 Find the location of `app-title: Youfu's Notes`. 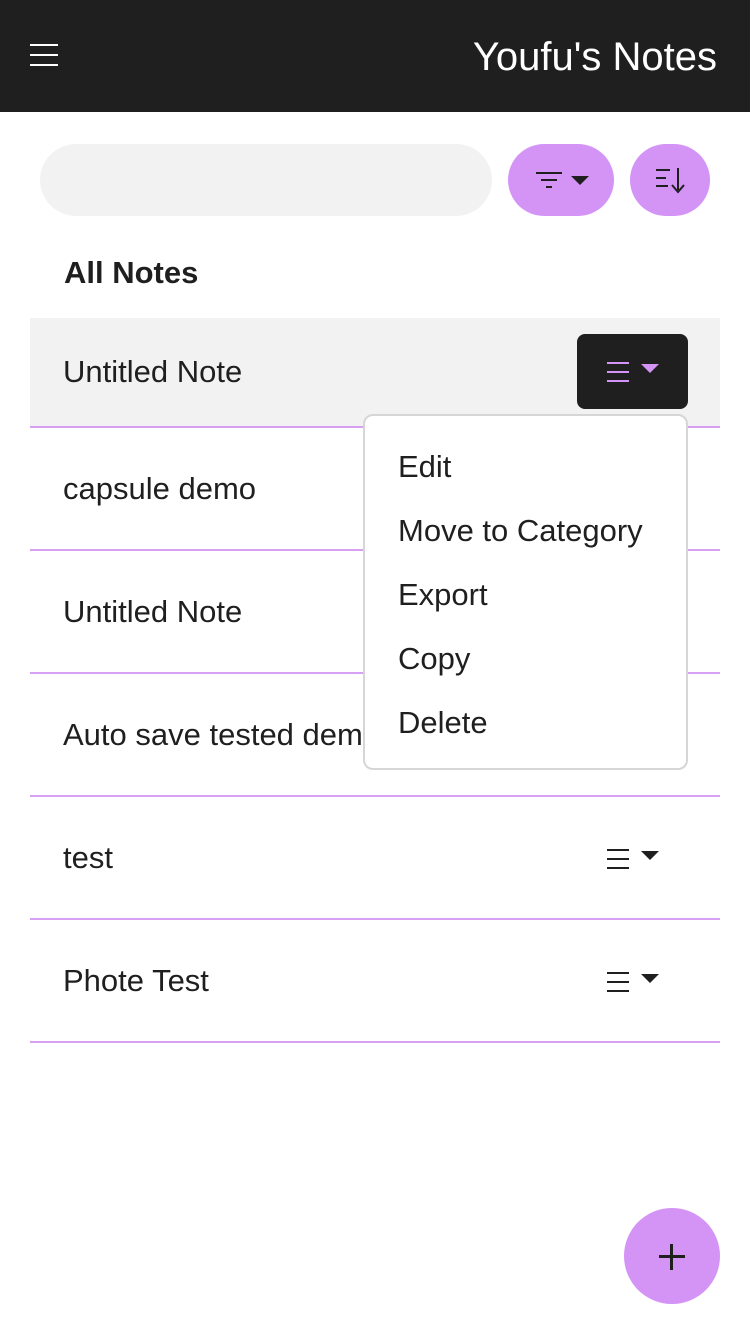

app-title: Youfu's Notes is located at coordinates (594, 57).